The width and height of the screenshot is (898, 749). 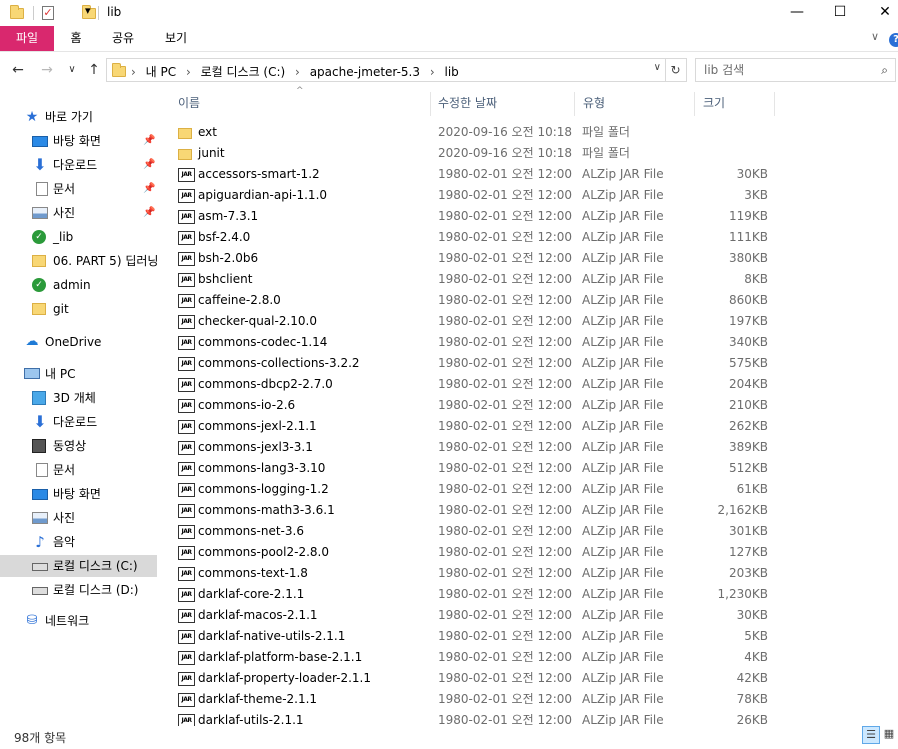 What do you see at coordinates (47, 70) in the screenshot?
I see `forward-arrow-icon: →` at bounding box center [47, 70].